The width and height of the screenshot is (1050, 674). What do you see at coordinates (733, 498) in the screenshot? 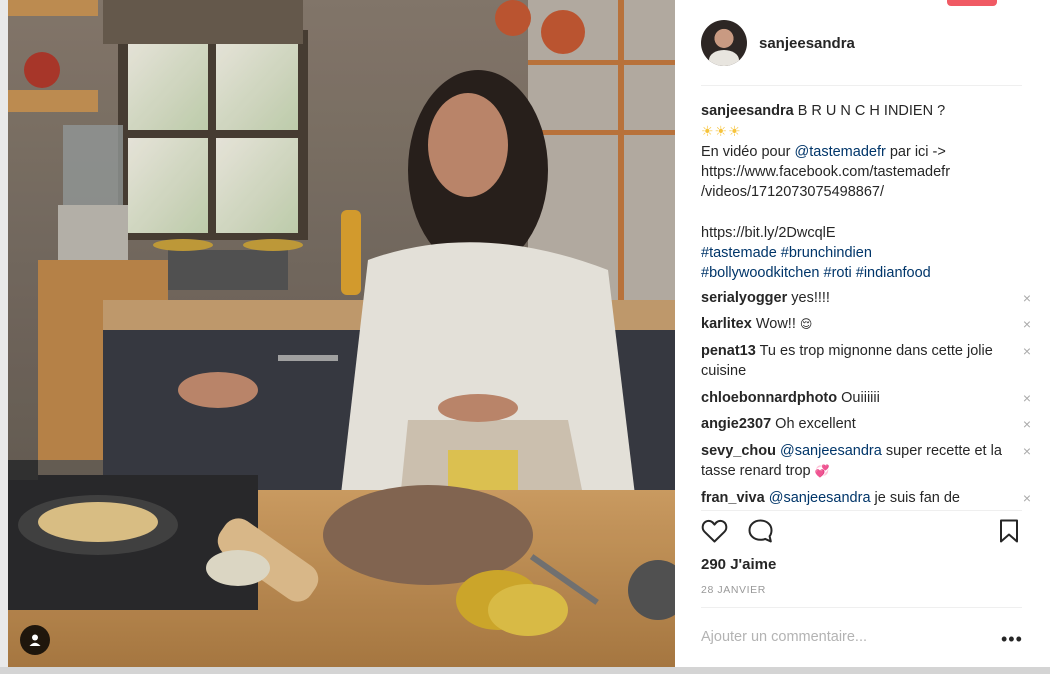
I see `comment-username: fran_viva` at bounding box center [733, 498].